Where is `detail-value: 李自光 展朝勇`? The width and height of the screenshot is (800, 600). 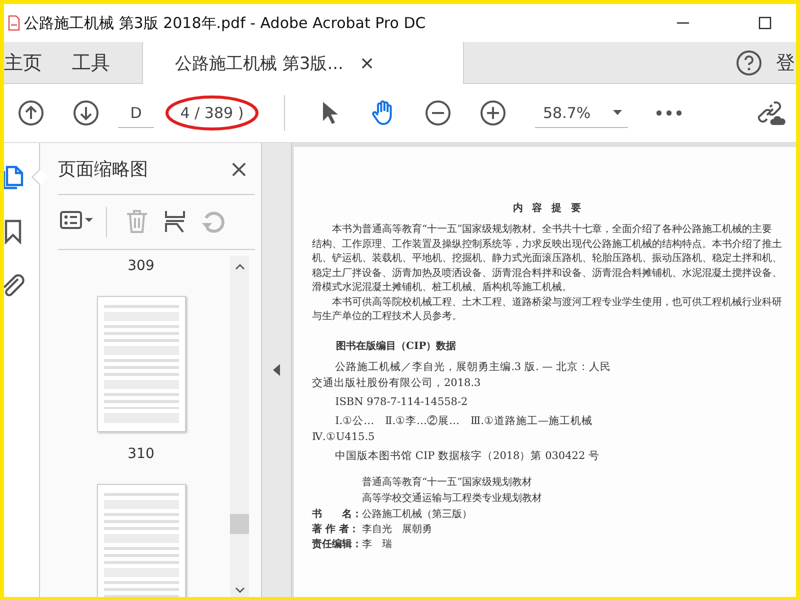
detail-value: 李自光 展朝勇 is located at coordinates (397, 529).